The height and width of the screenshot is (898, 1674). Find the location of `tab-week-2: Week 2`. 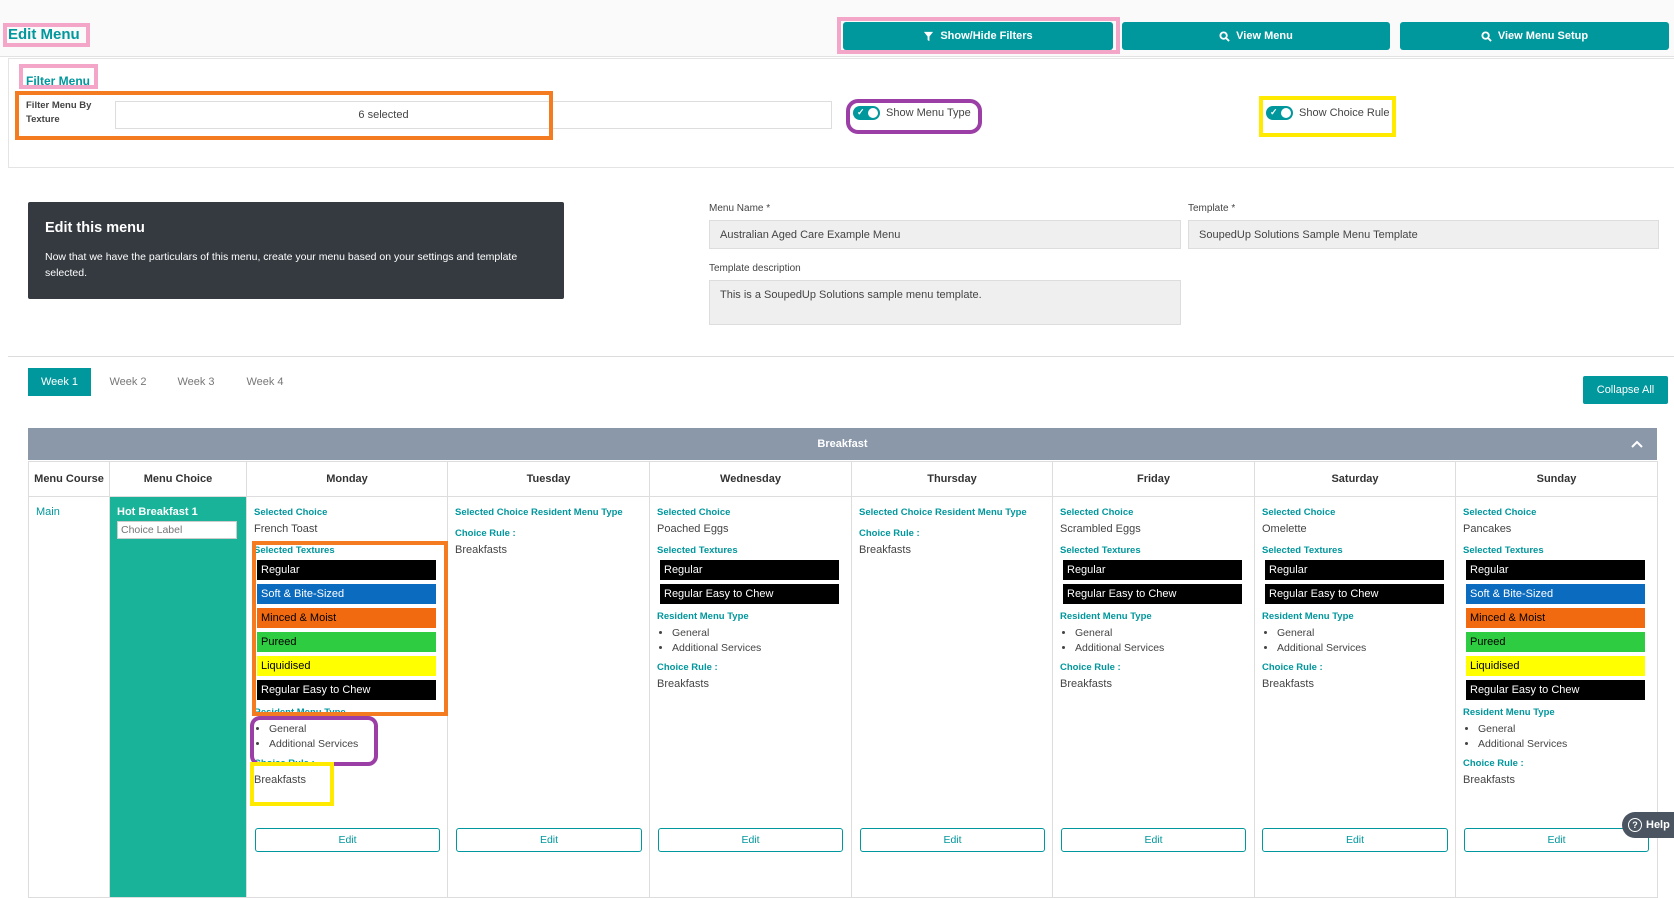

tab-week-2: Week 2 is located at coordinates (128, 382).